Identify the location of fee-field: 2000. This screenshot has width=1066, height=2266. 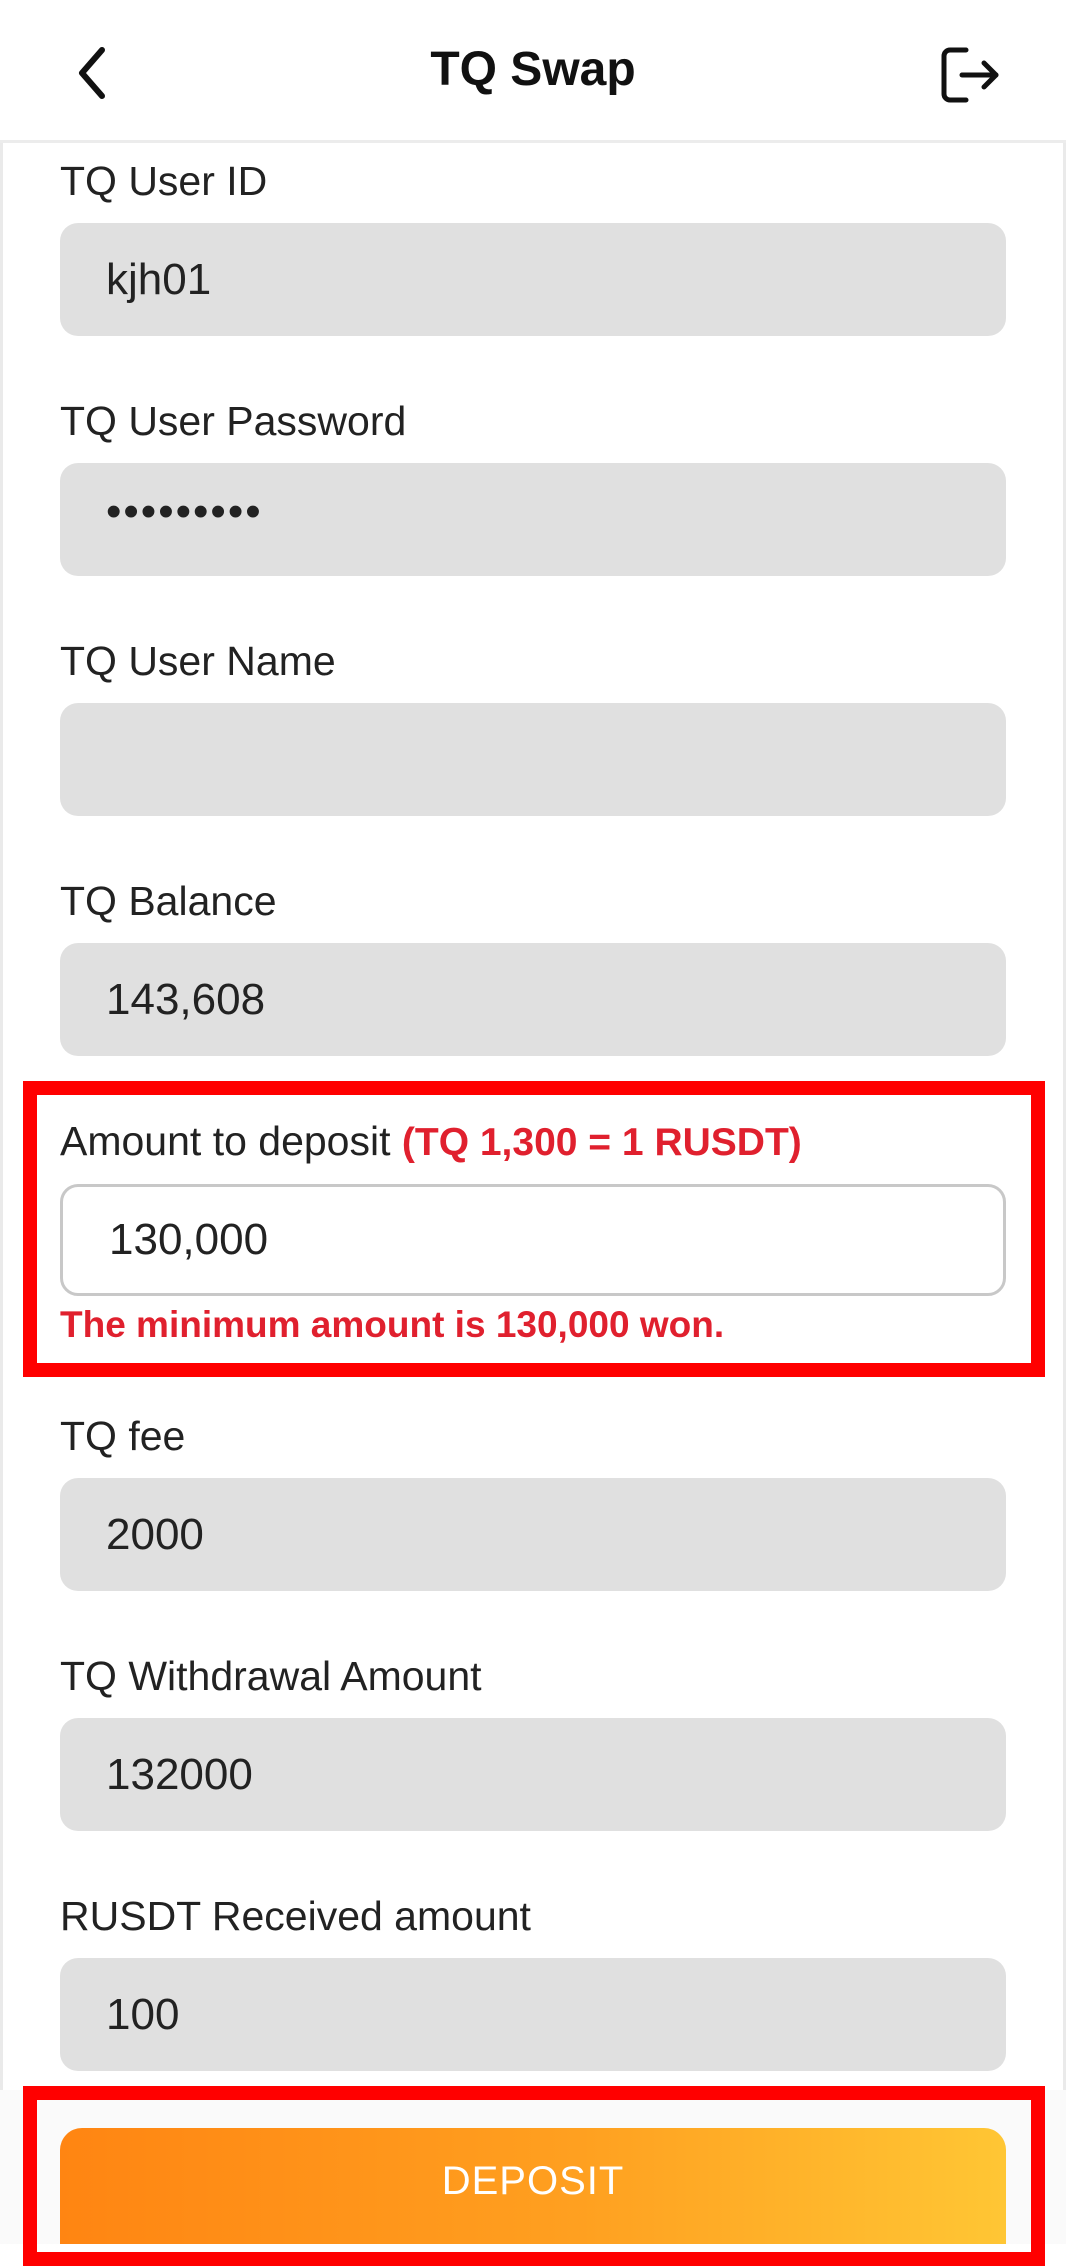
(533, 1534).